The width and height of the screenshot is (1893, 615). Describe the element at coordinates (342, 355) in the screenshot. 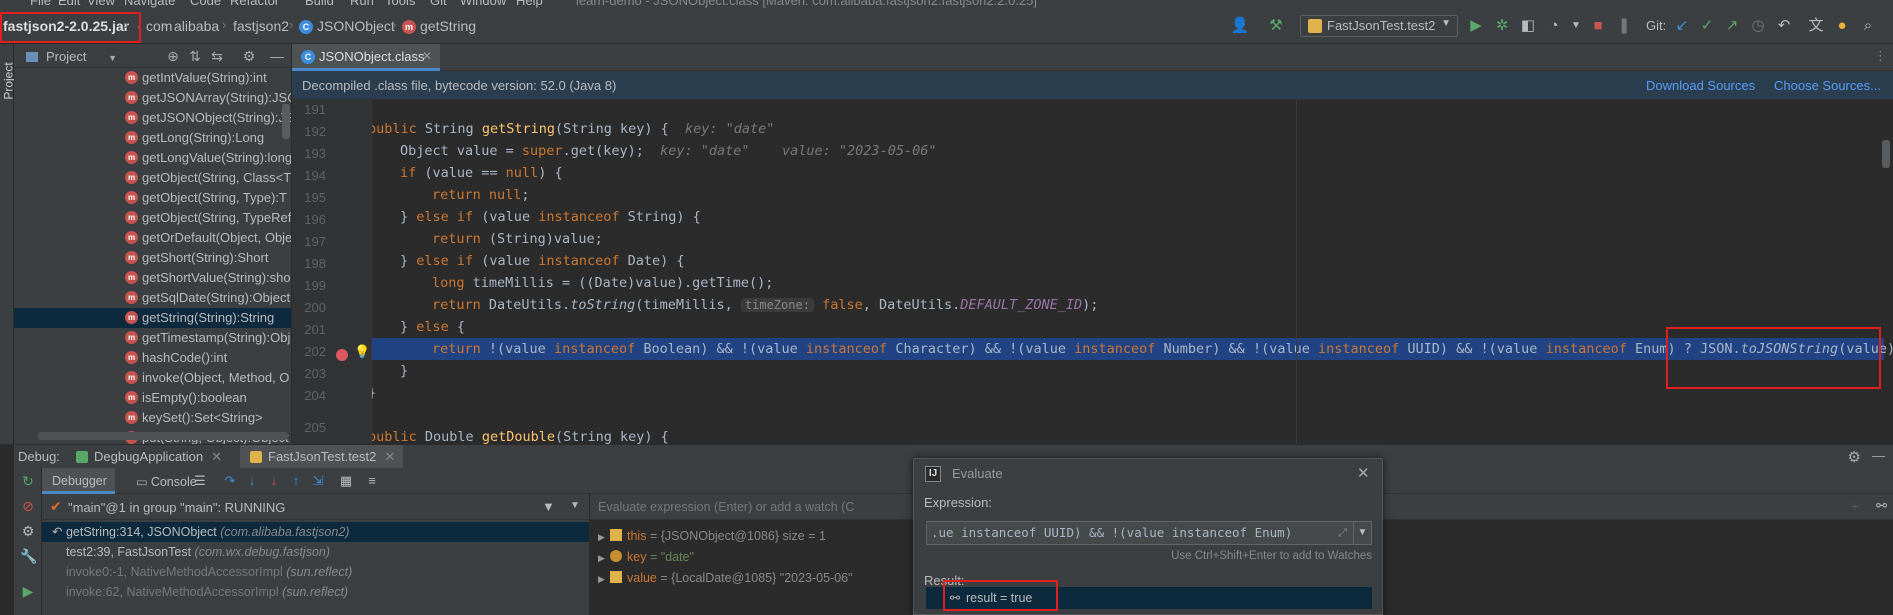

I see `breakpoint-icon` at that location.